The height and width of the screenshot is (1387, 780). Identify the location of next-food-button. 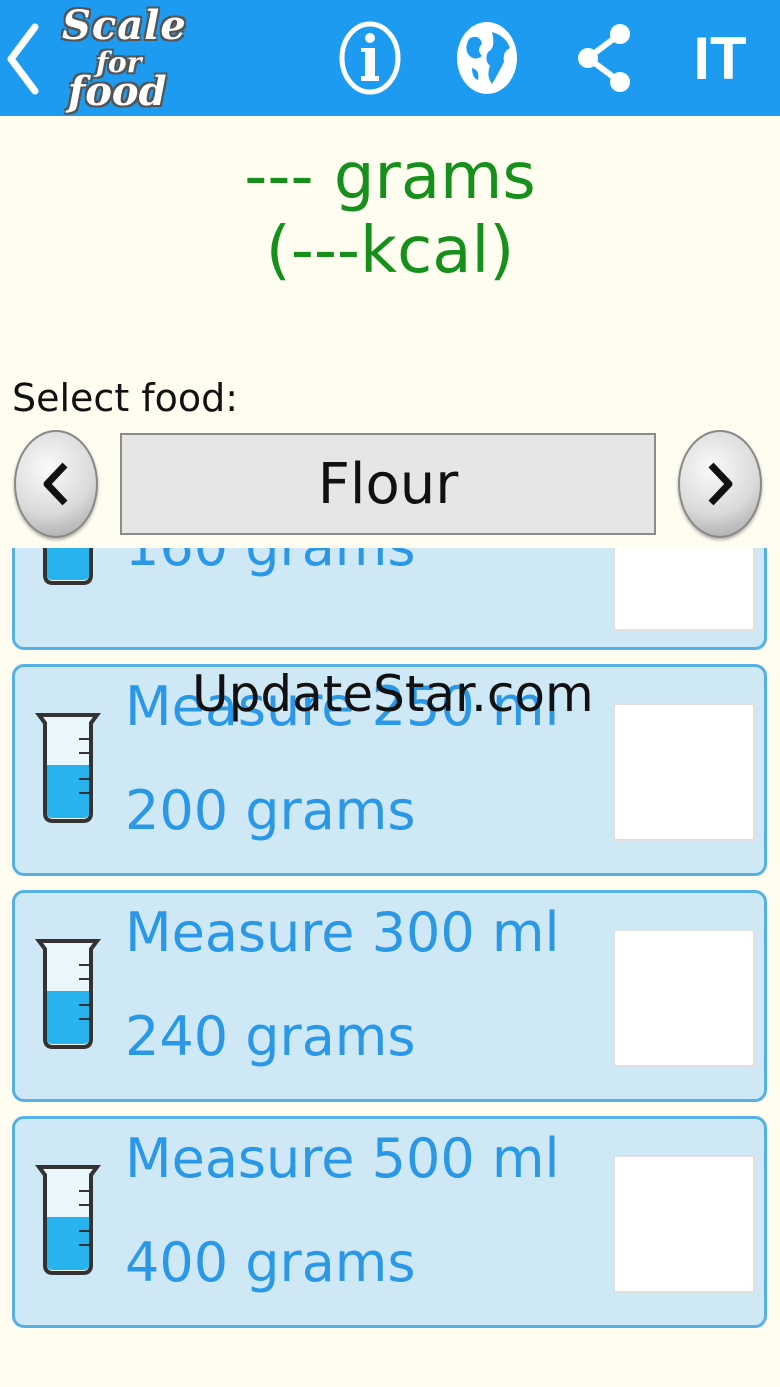
(720, 484).